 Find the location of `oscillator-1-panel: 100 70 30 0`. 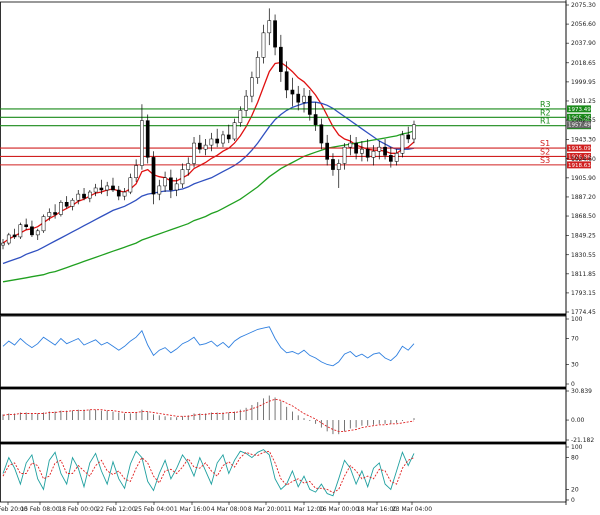

oscillator-1-panel: 100 70 30 0 is located at coordinates (292, 352).